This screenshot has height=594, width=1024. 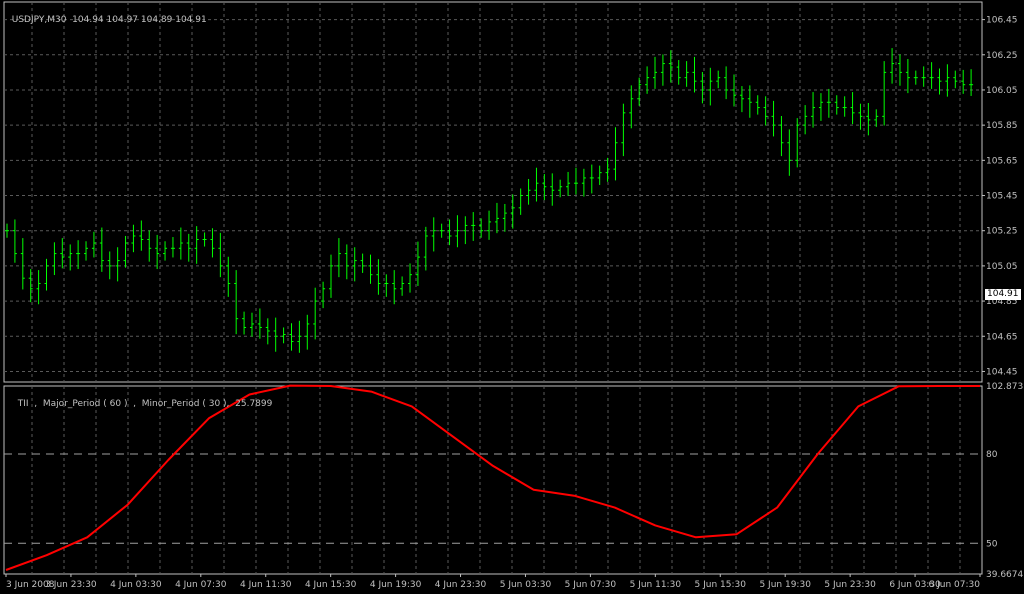 I want to click on time-tick-label: 6 Jun 07:30, so click(x=955, y=585).